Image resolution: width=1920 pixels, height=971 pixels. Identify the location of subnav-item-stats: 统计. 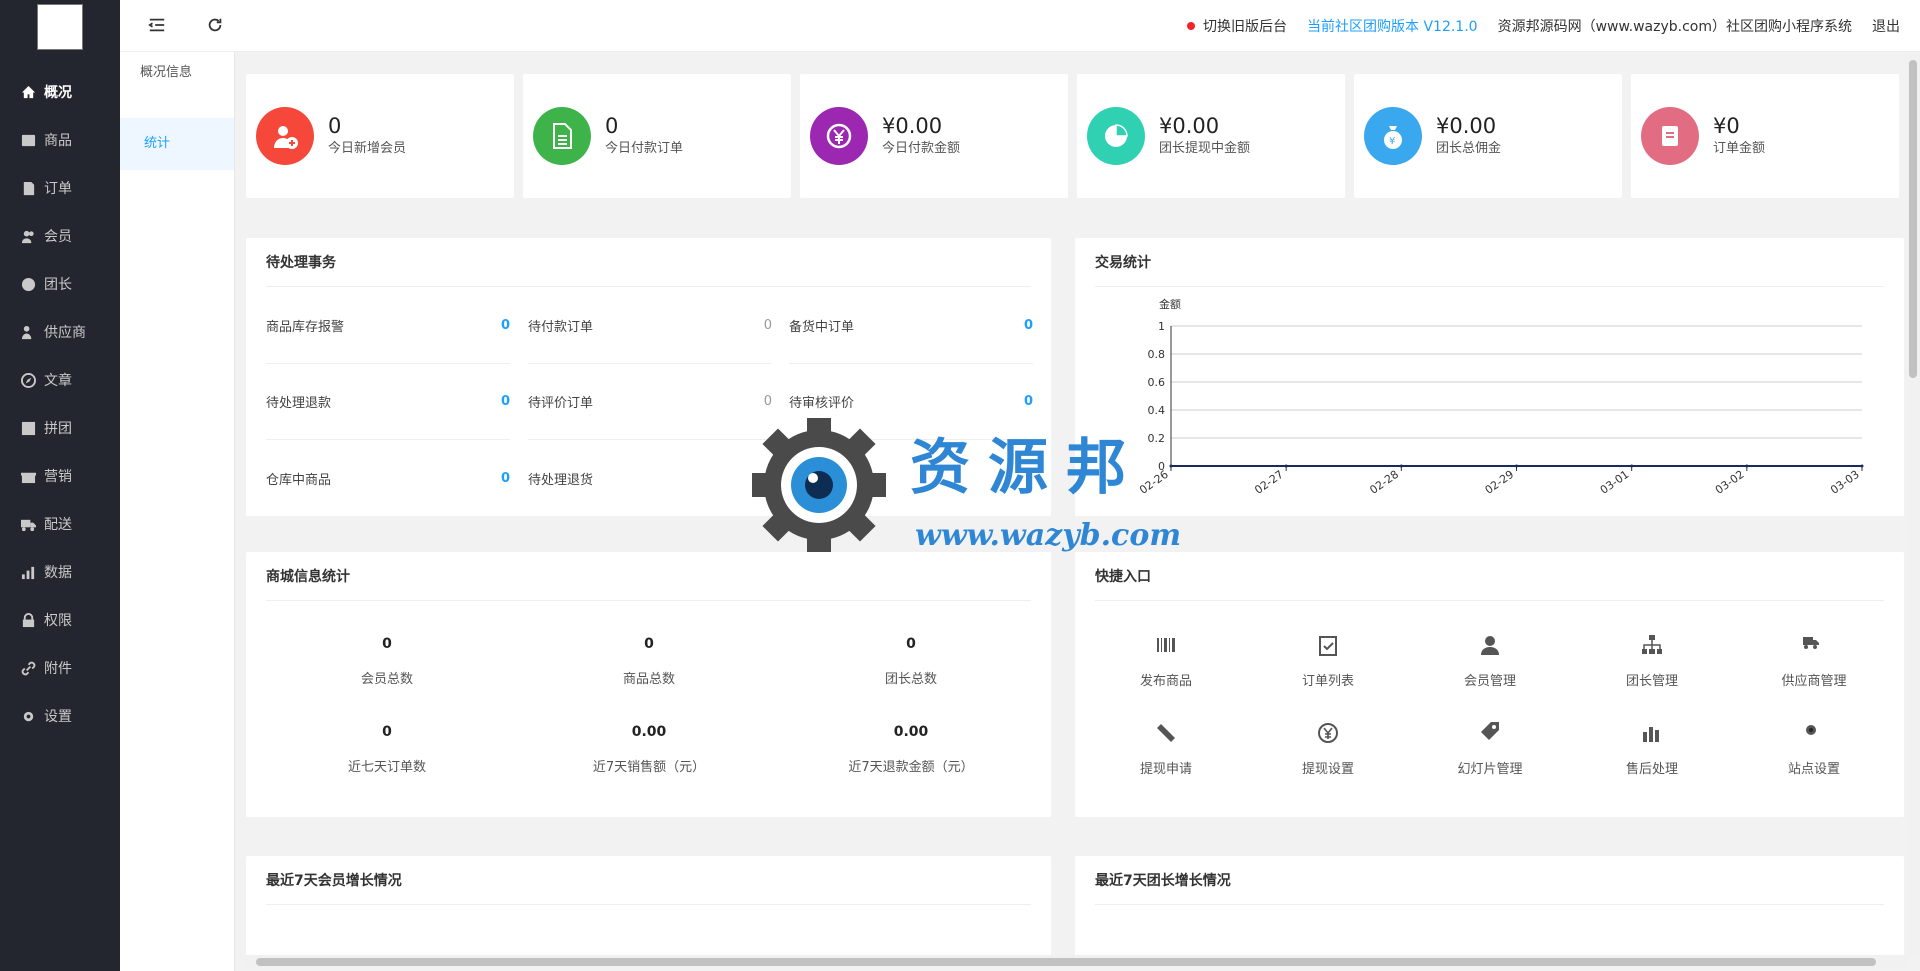
(177, 144).